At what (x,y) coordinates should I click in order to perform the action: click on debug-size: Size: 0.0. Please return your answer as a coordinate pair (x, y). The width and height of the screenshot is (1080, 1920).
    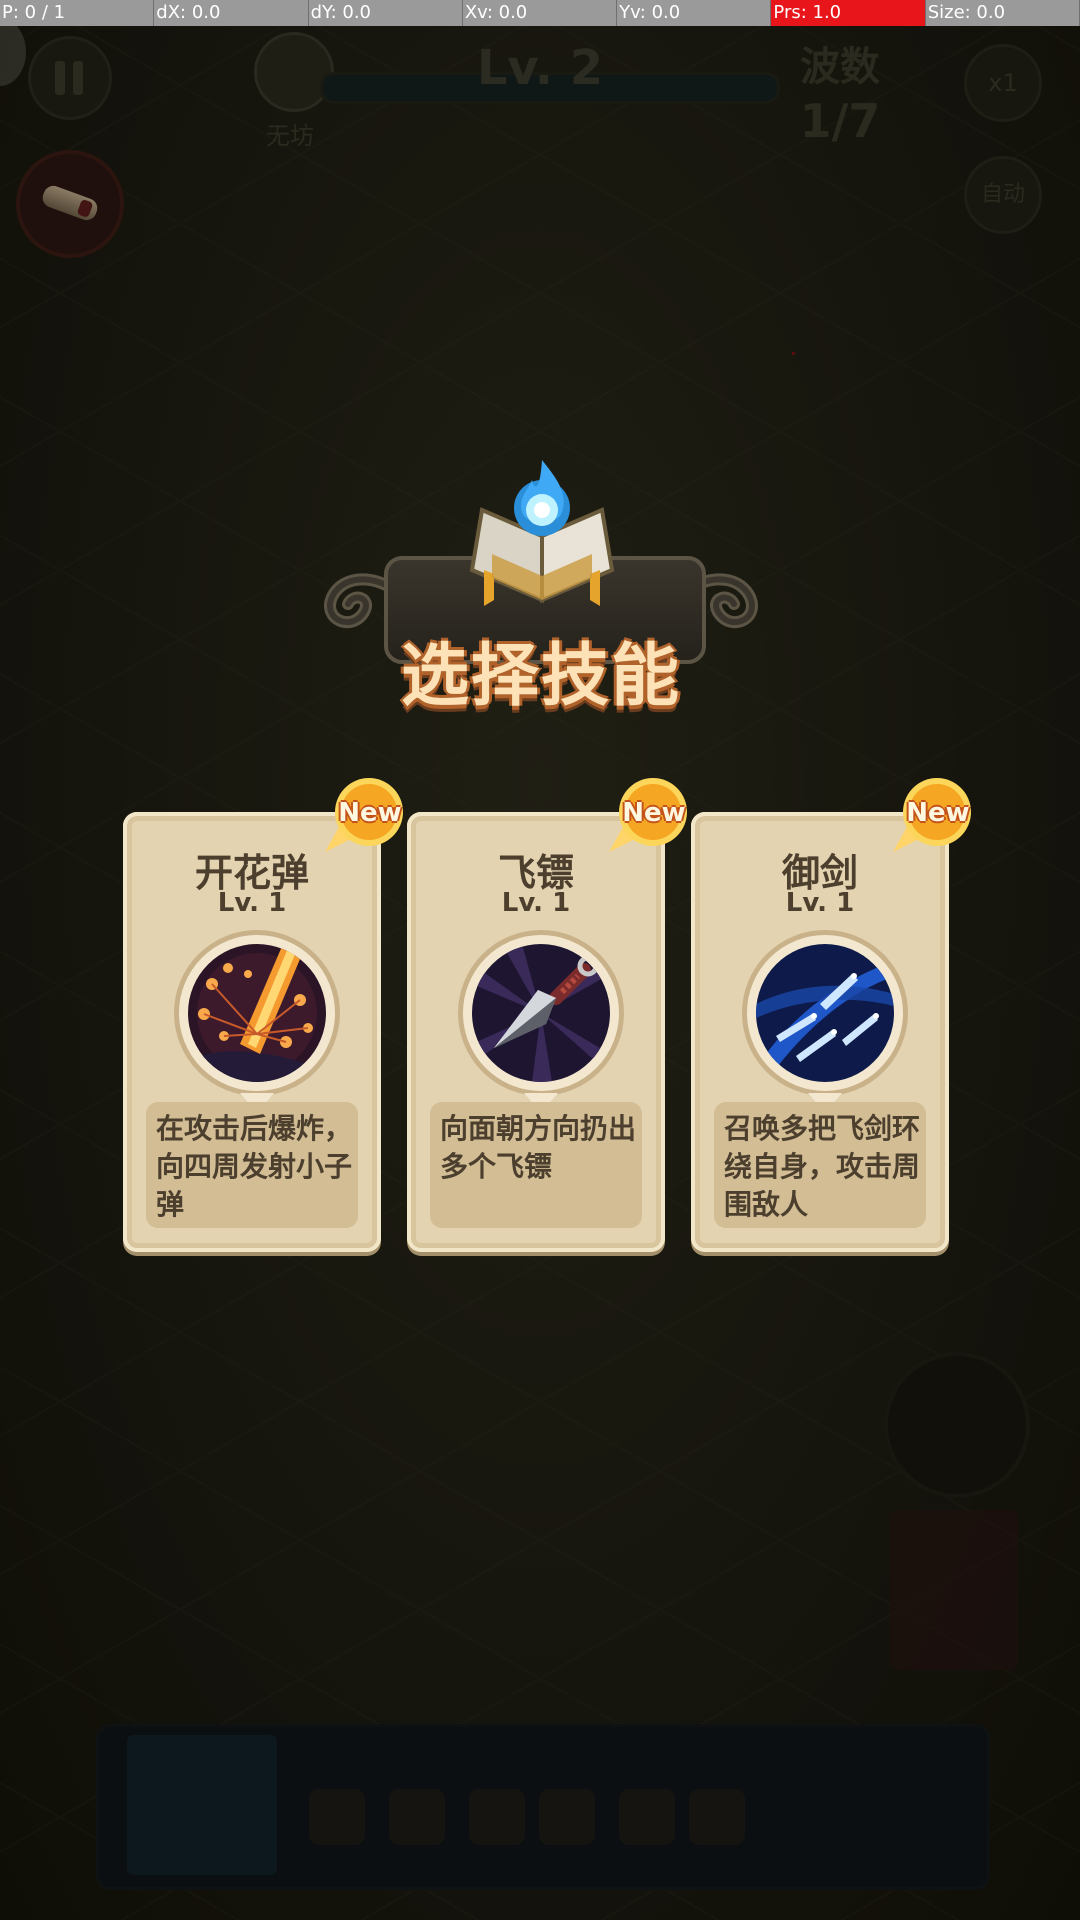
    Looking at the image, I should click on (1003, 13).